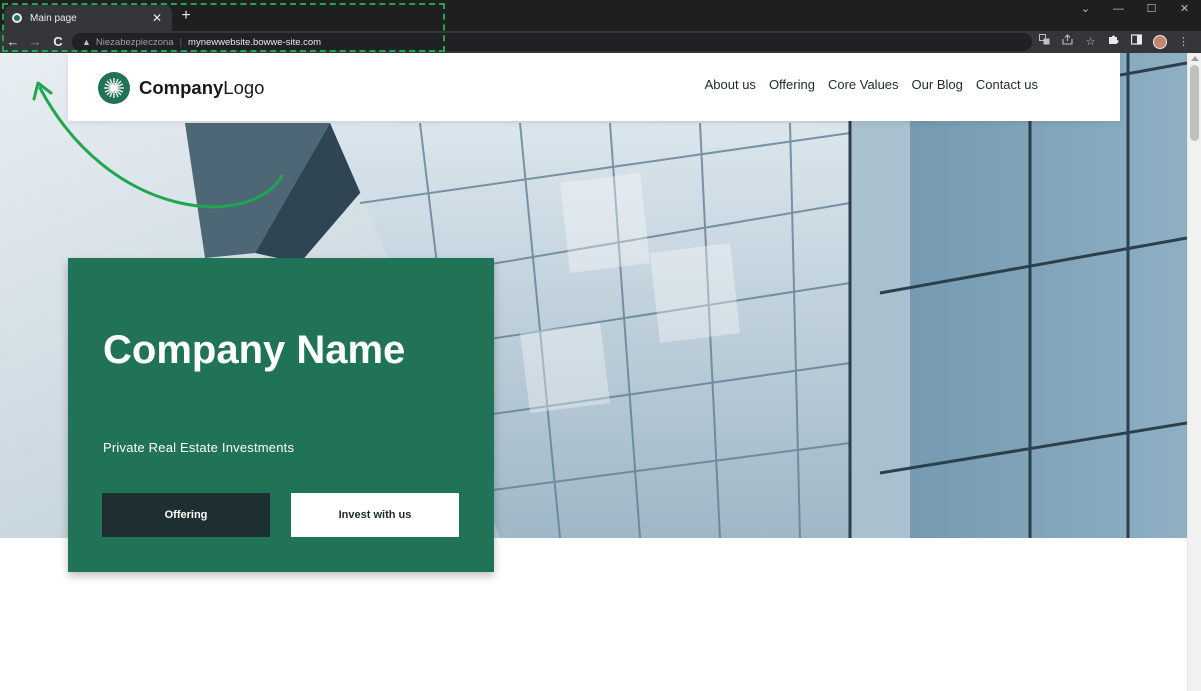 This screenshot has width=1201, height=691. I want to click on tab-search-icon: ⌄, so click(1085, 10).